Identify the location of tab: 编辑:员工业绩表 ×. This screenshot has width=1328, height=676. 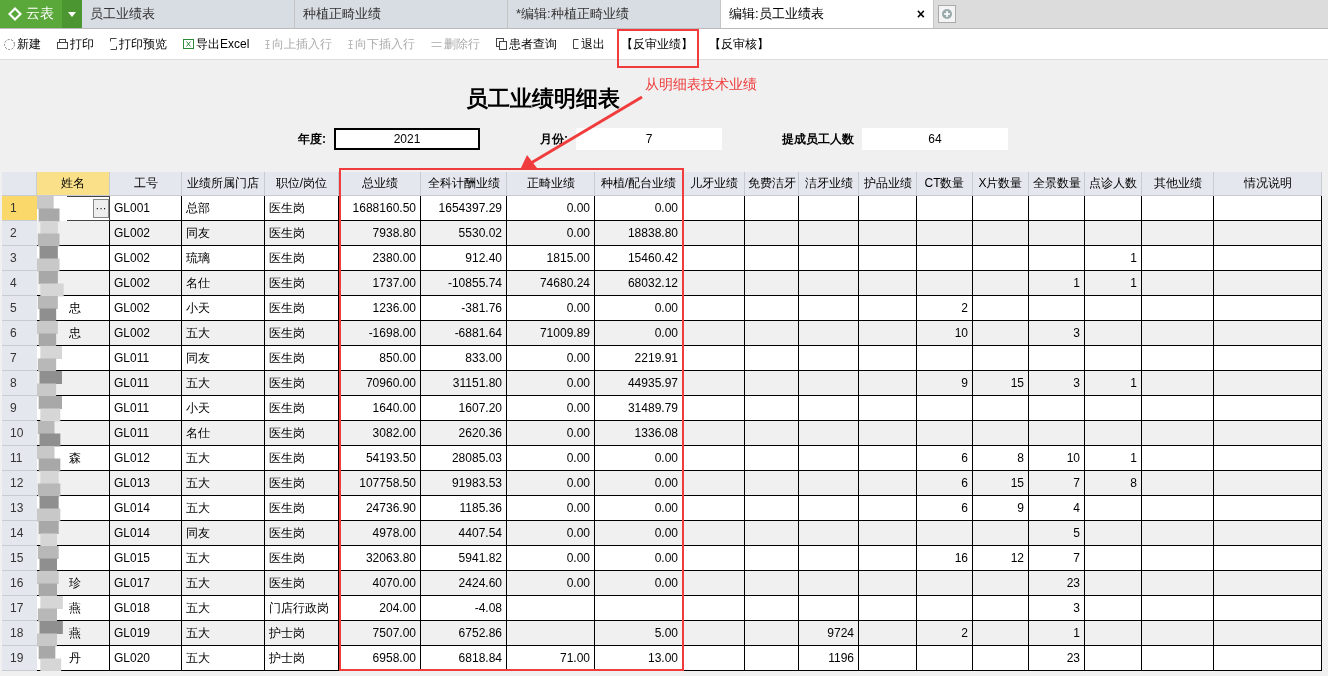
(827, 14).